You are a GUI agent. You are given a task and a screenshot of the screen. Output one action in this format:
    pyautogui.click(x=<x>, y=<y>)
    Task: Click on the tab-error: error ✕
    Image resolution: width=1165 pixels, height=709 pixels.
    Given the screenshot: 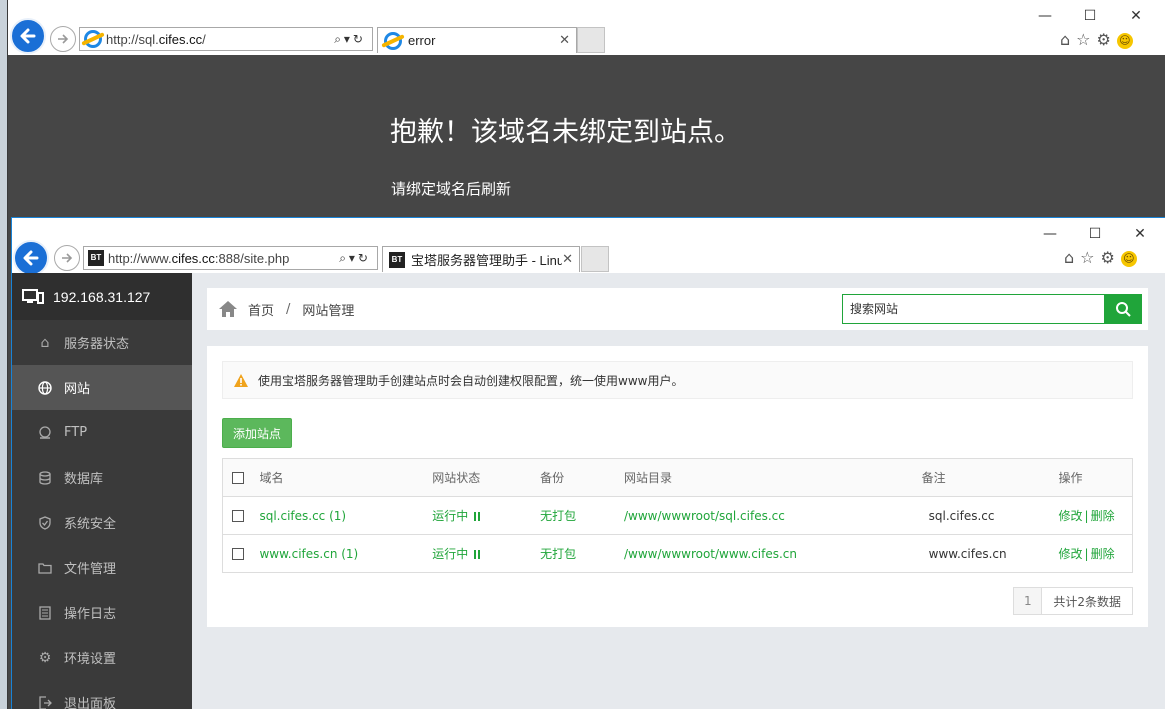 What is the action you would take?
    pyautogui.click(x=477, y=40)
    